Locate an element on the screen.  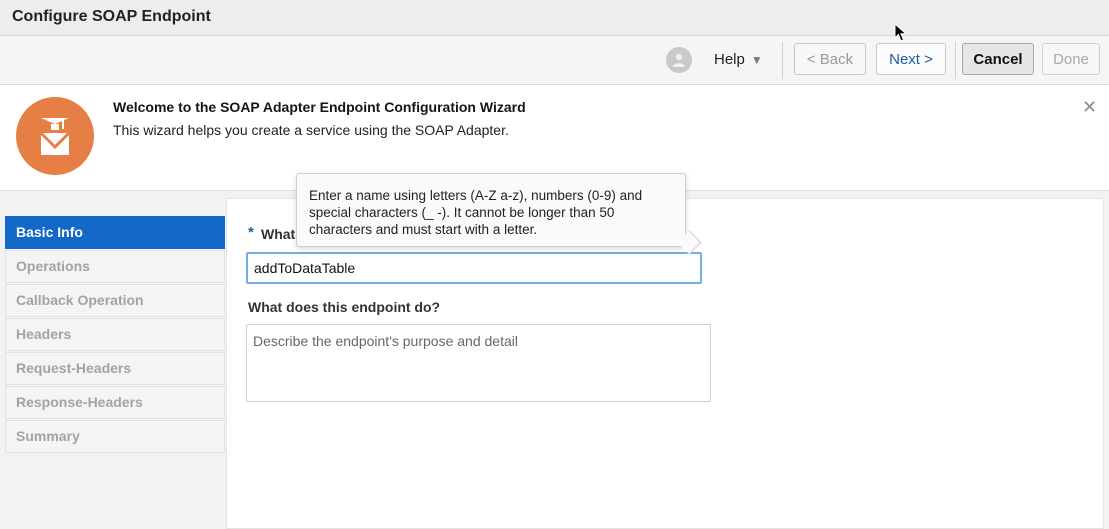
done-button: Done is located at coordinates (1071, 59).